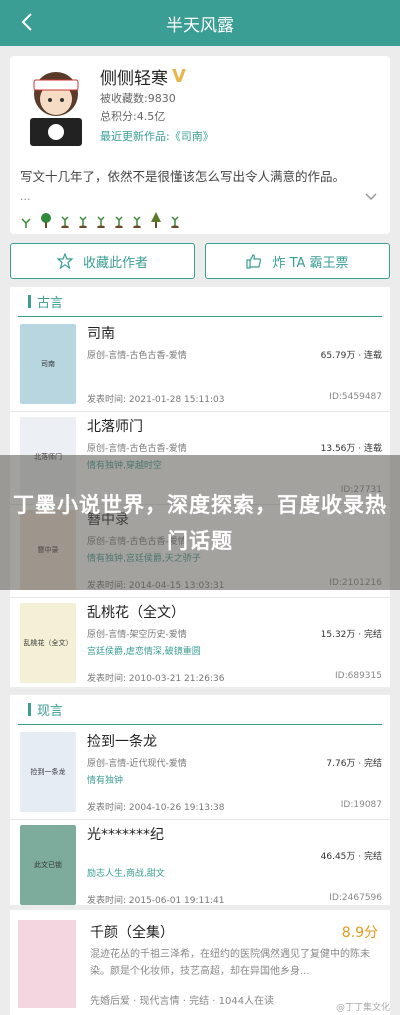  I want to click on book-category: 原创-言情-架空历史-爱情, so click(137, 635).